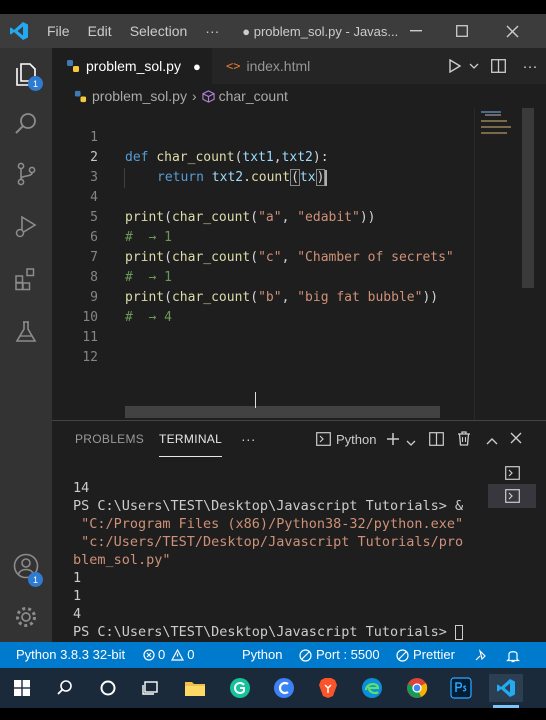 Image resolution: width=546 pixels, height=720 pixels. What do you see at coordinates (372, 688) in the screenshot?
I see `edge-browser-icon` at bounding box center [372, 688].